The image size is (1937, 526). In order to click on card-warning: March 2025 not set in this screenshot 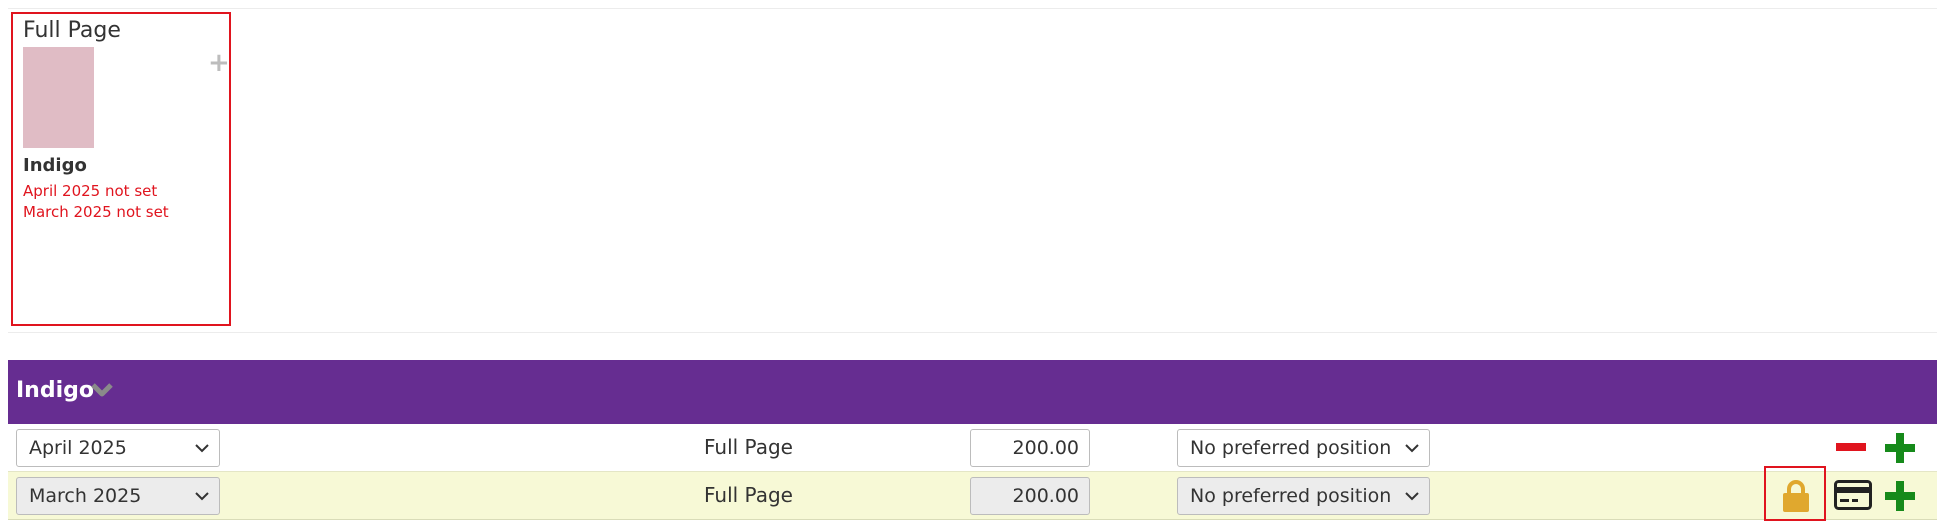, I will do `click(96, 212)`.